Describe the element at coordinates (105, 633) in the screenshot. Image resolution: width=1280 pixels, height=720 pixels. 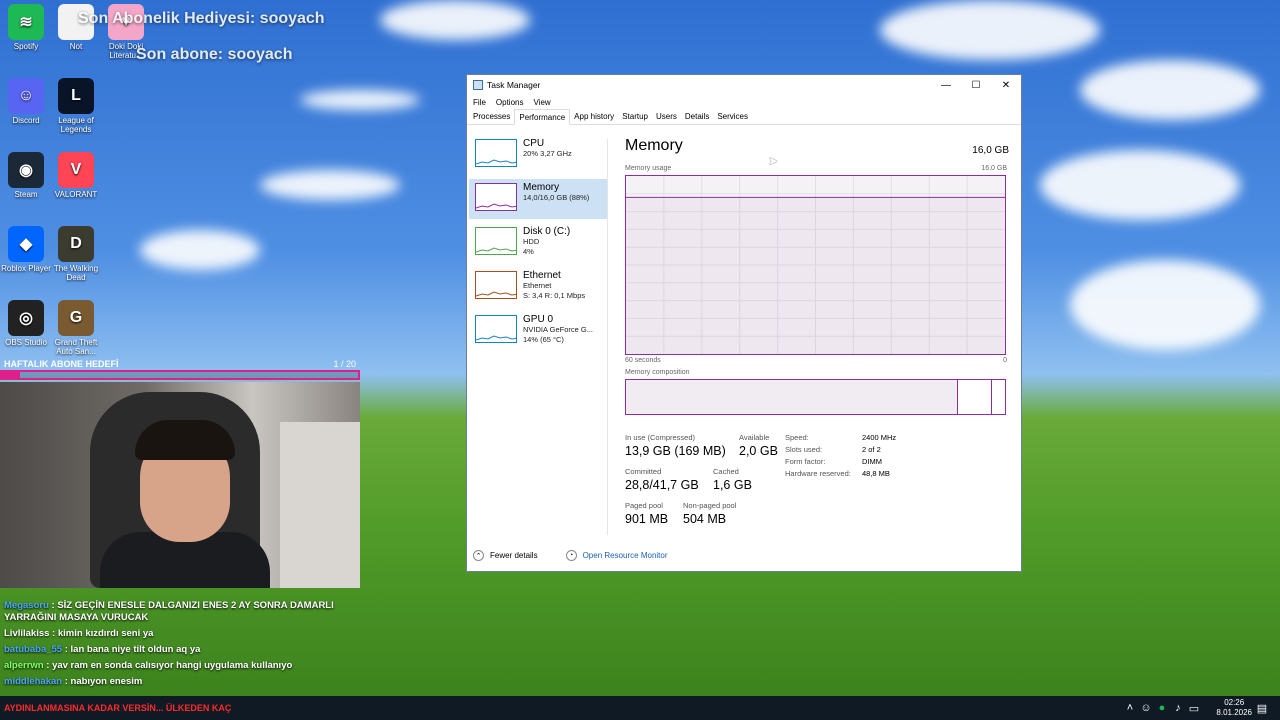
I see `chat-text: kimin kızdırdı seni ya` at that location.